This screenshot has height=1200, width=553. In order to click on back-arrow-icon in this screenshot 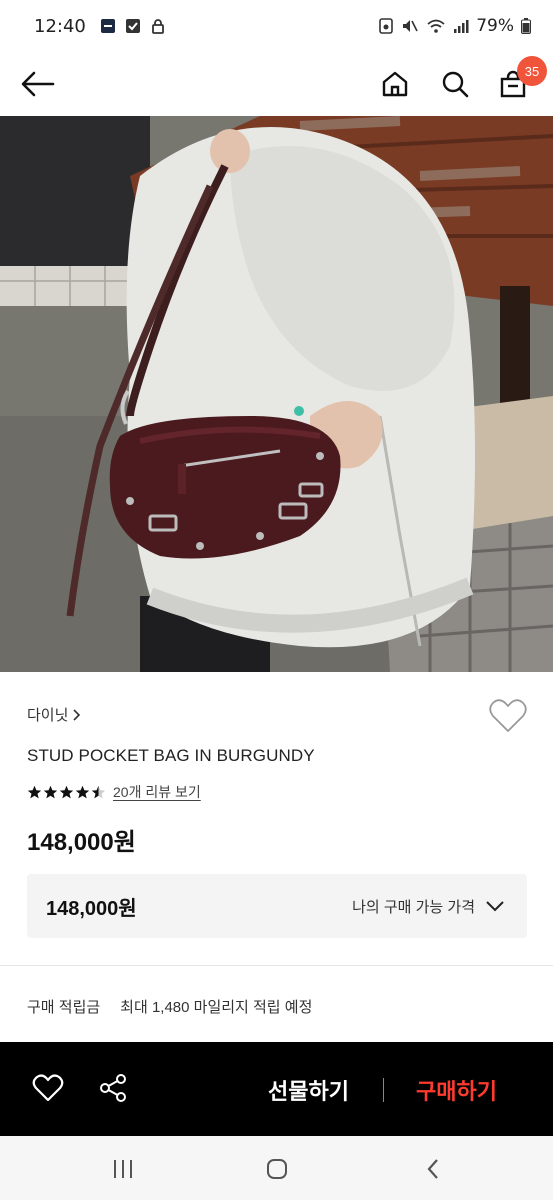, I will do `click(38, 84)`.